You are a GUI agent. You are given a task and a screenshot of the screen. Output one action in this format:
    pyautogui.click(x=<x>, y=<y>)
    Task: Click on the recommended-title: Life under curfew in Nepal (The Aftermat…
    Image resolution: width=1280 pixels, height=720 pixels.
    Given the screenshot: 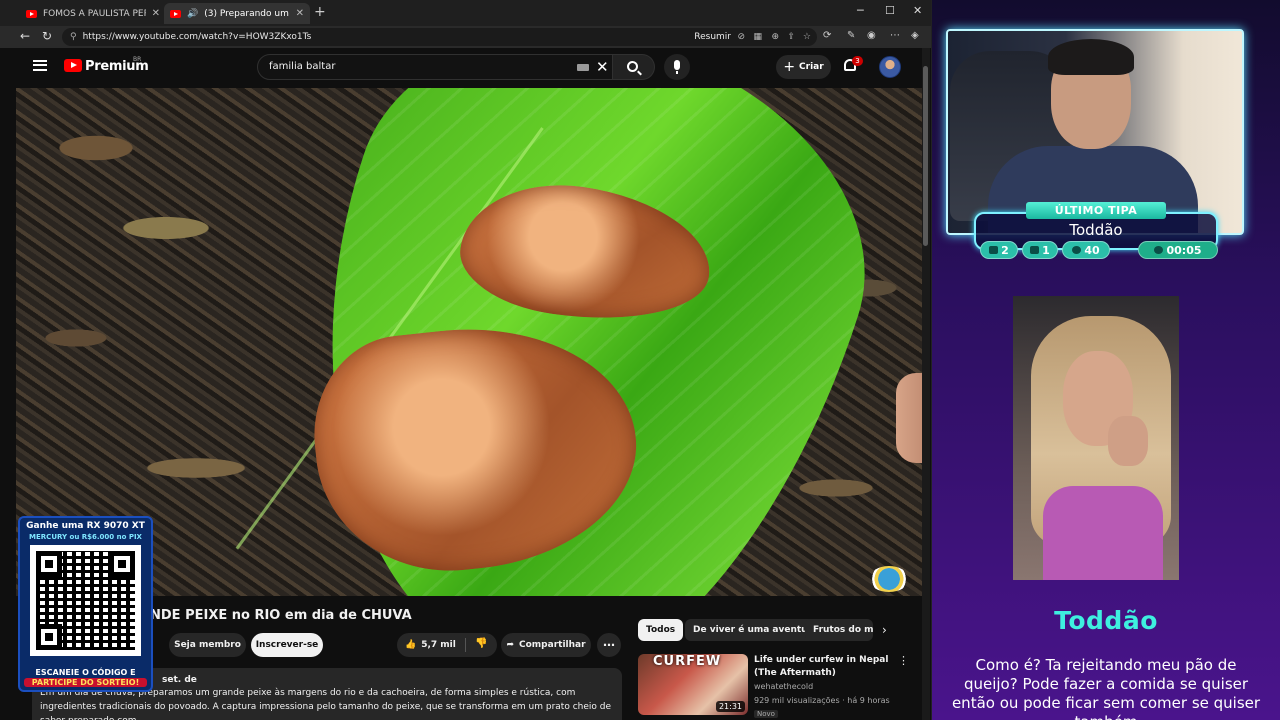 What is the action you would take?
    pyautogui.click(x=824, y=667)
    